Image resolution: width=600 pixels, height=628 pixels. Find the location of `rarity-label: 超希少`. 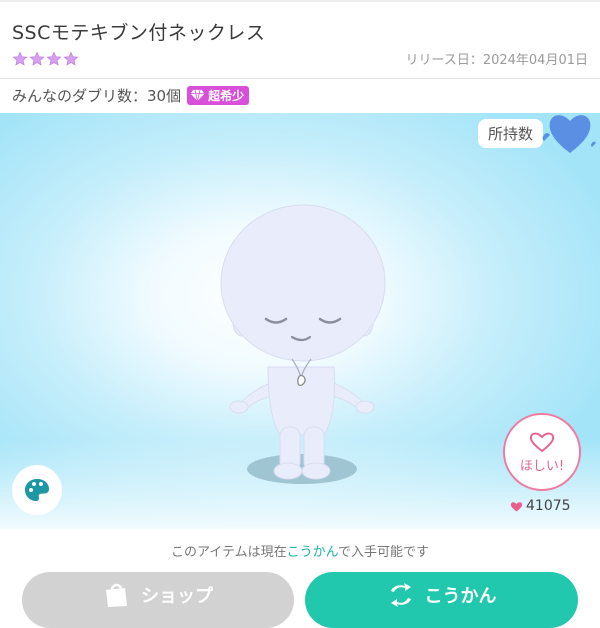

rarity-label: 超希少 is located at coordinates (226, 96).